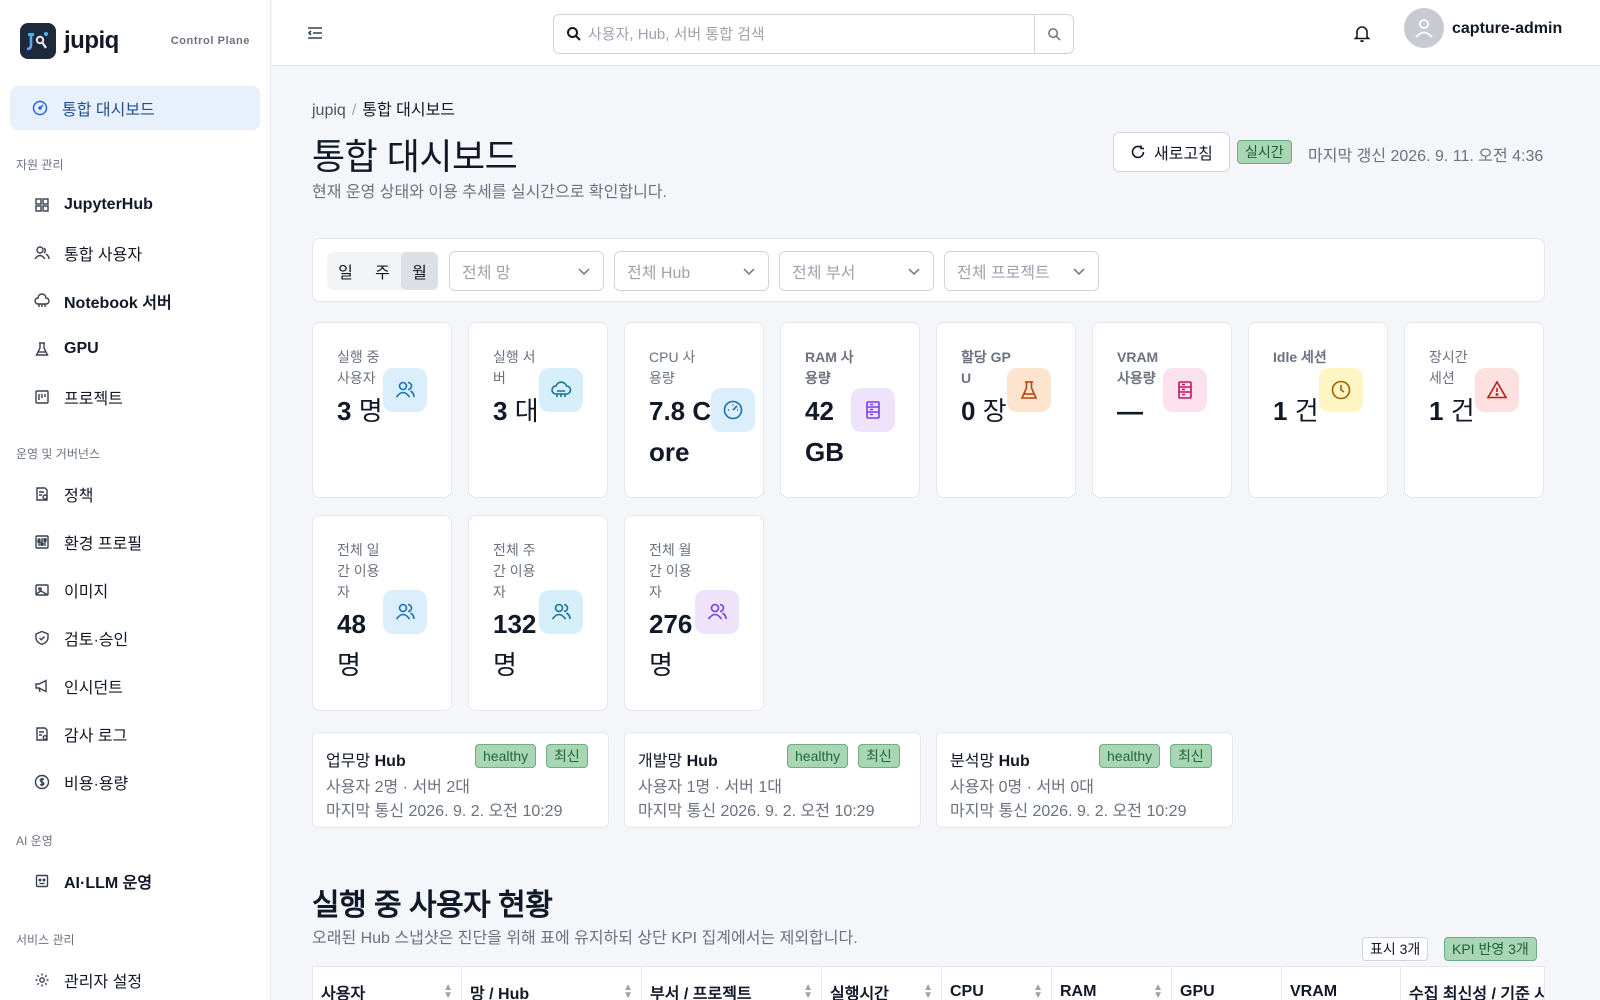 The image size is (1600, 1000). Describe the element at coordinates (691, 271) in the screenshot. I see `hub-select: 전체 Hub` at that location.